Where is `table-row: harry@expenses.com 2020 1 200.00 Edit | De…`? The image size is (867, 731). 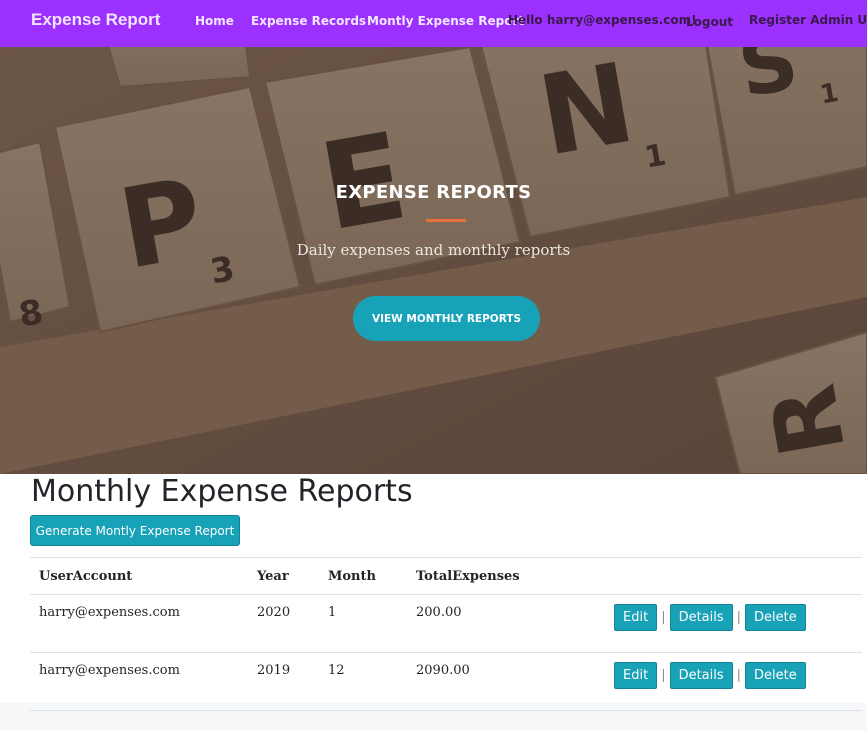
table-row: harry@expenses.com 2020 1 200.00 Edit | De… is located at coordinates (446, 623).